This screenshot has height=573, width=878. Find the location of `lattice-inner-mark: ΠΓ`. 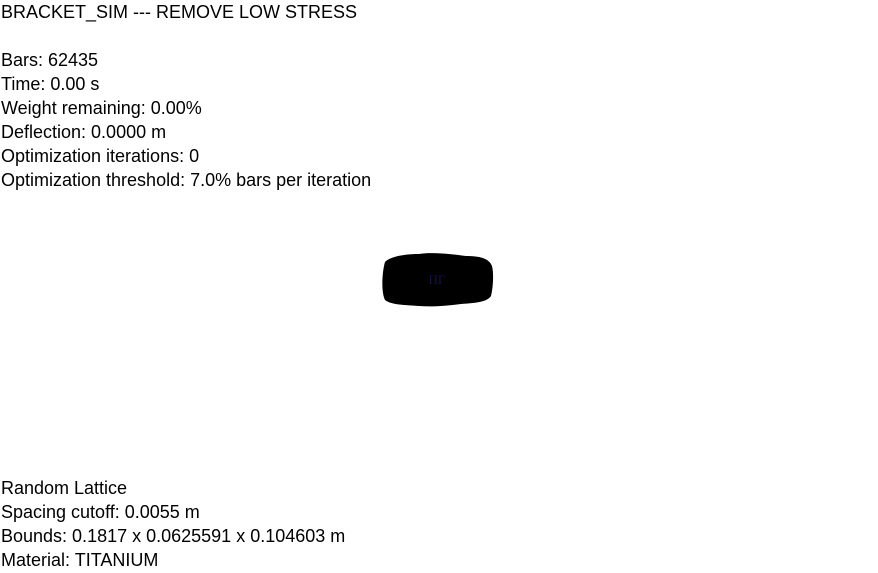

lattice-inner-mark: ΠΓ is located at coordinates (437, 279).